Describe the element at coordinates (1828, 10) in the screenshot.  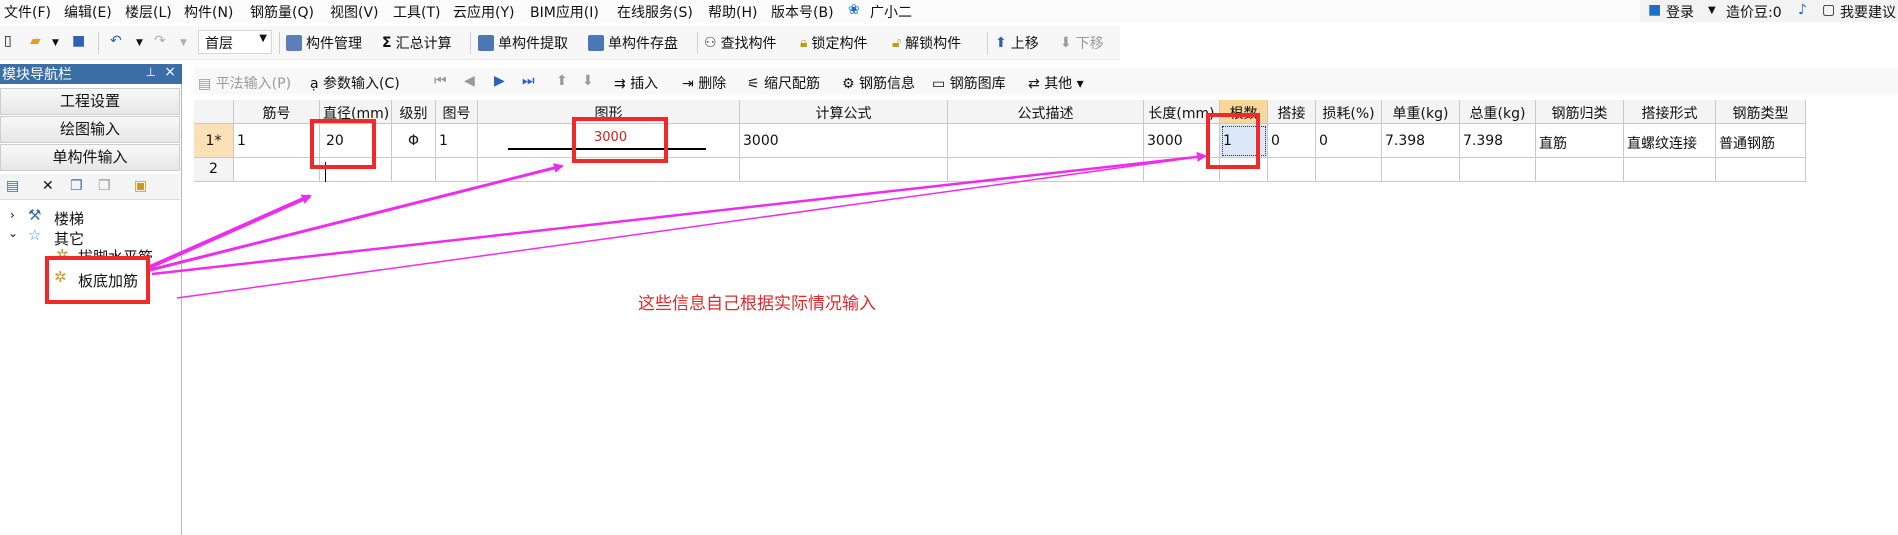
I see `suggest-icon: ▢` at that location.